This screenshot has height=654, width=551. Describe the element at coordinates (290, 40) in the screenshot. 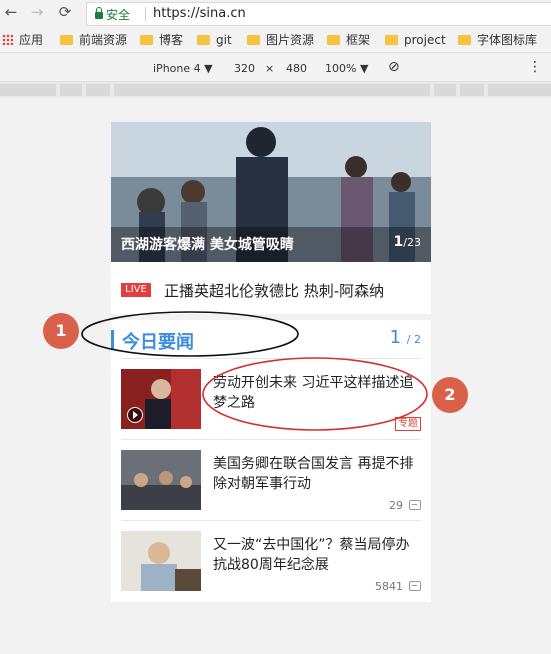

I see `bookmark-label: 图片资源` at that location.